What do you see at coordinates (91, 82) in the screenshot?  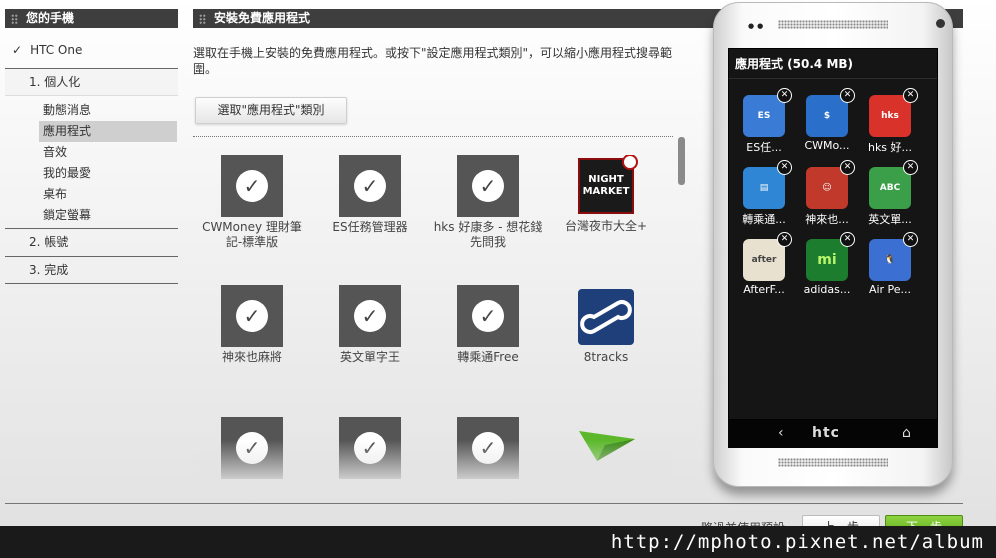 I see `step-personalize: 1. 個人化` at bounding box center [91, 82].